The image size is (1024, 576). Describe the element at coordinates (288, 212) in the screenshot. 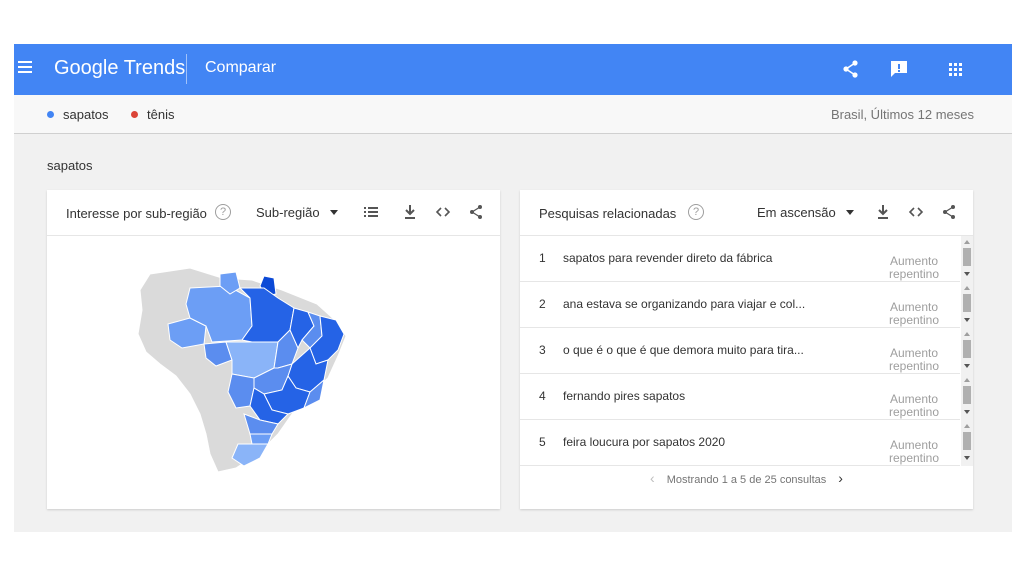

I see `dropdown-label: Sub-região` at that location.